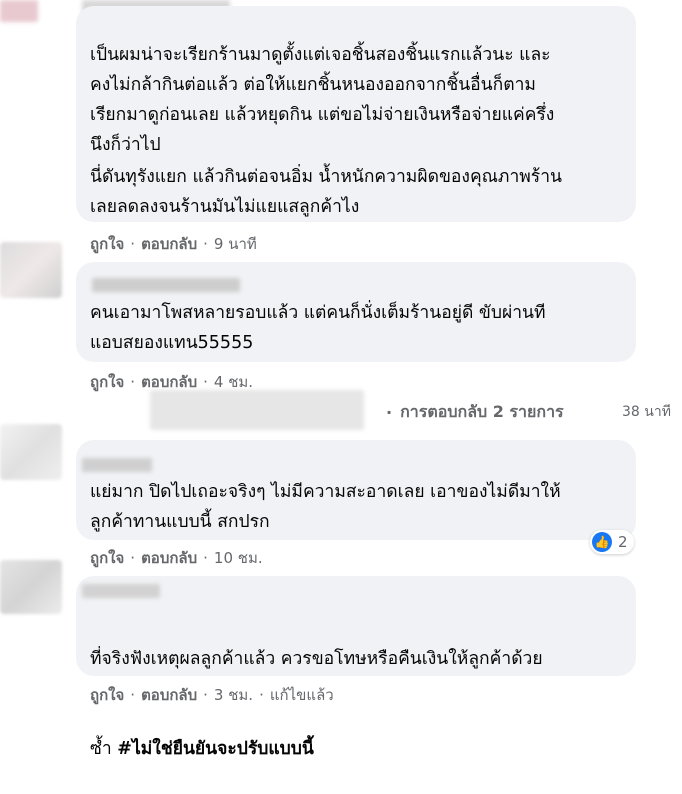  What do you see at coordinates (235, 244) in the screenshot?
I see `comment-timestamp: 9 นาที` at bounding box center [235, 244].